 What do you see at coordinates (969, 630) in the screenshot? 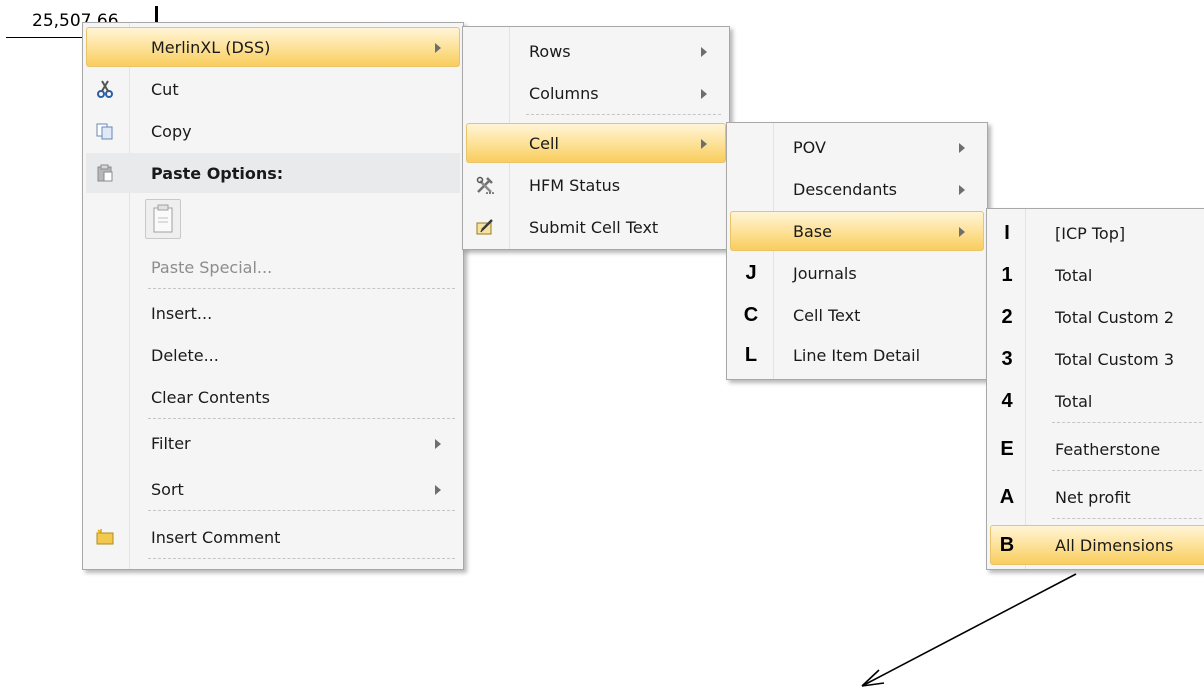
I see `annotation-arrow-icon` at bounding box center [969, 630].